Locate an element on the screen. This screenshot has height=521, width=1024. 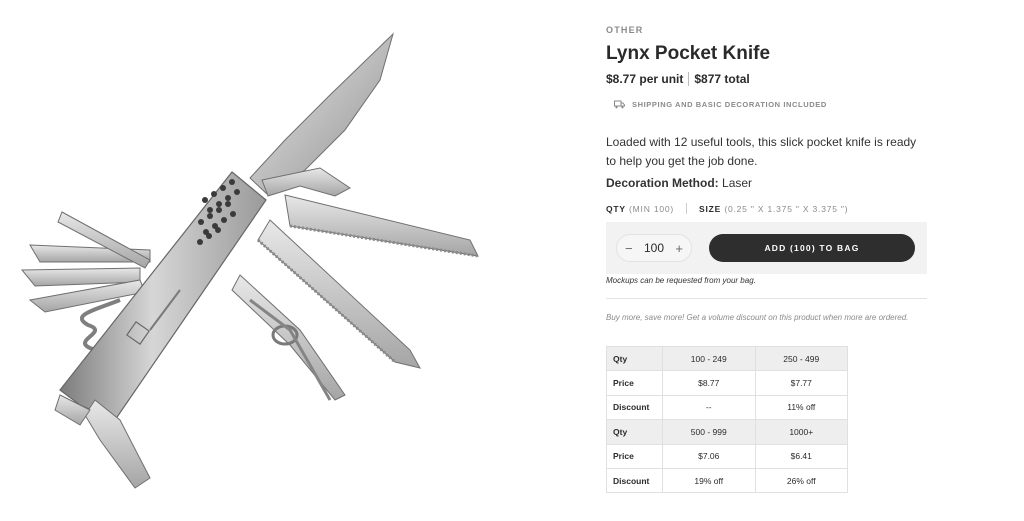
pricing-cell: $8.77 is located at coordinates (709, 383).